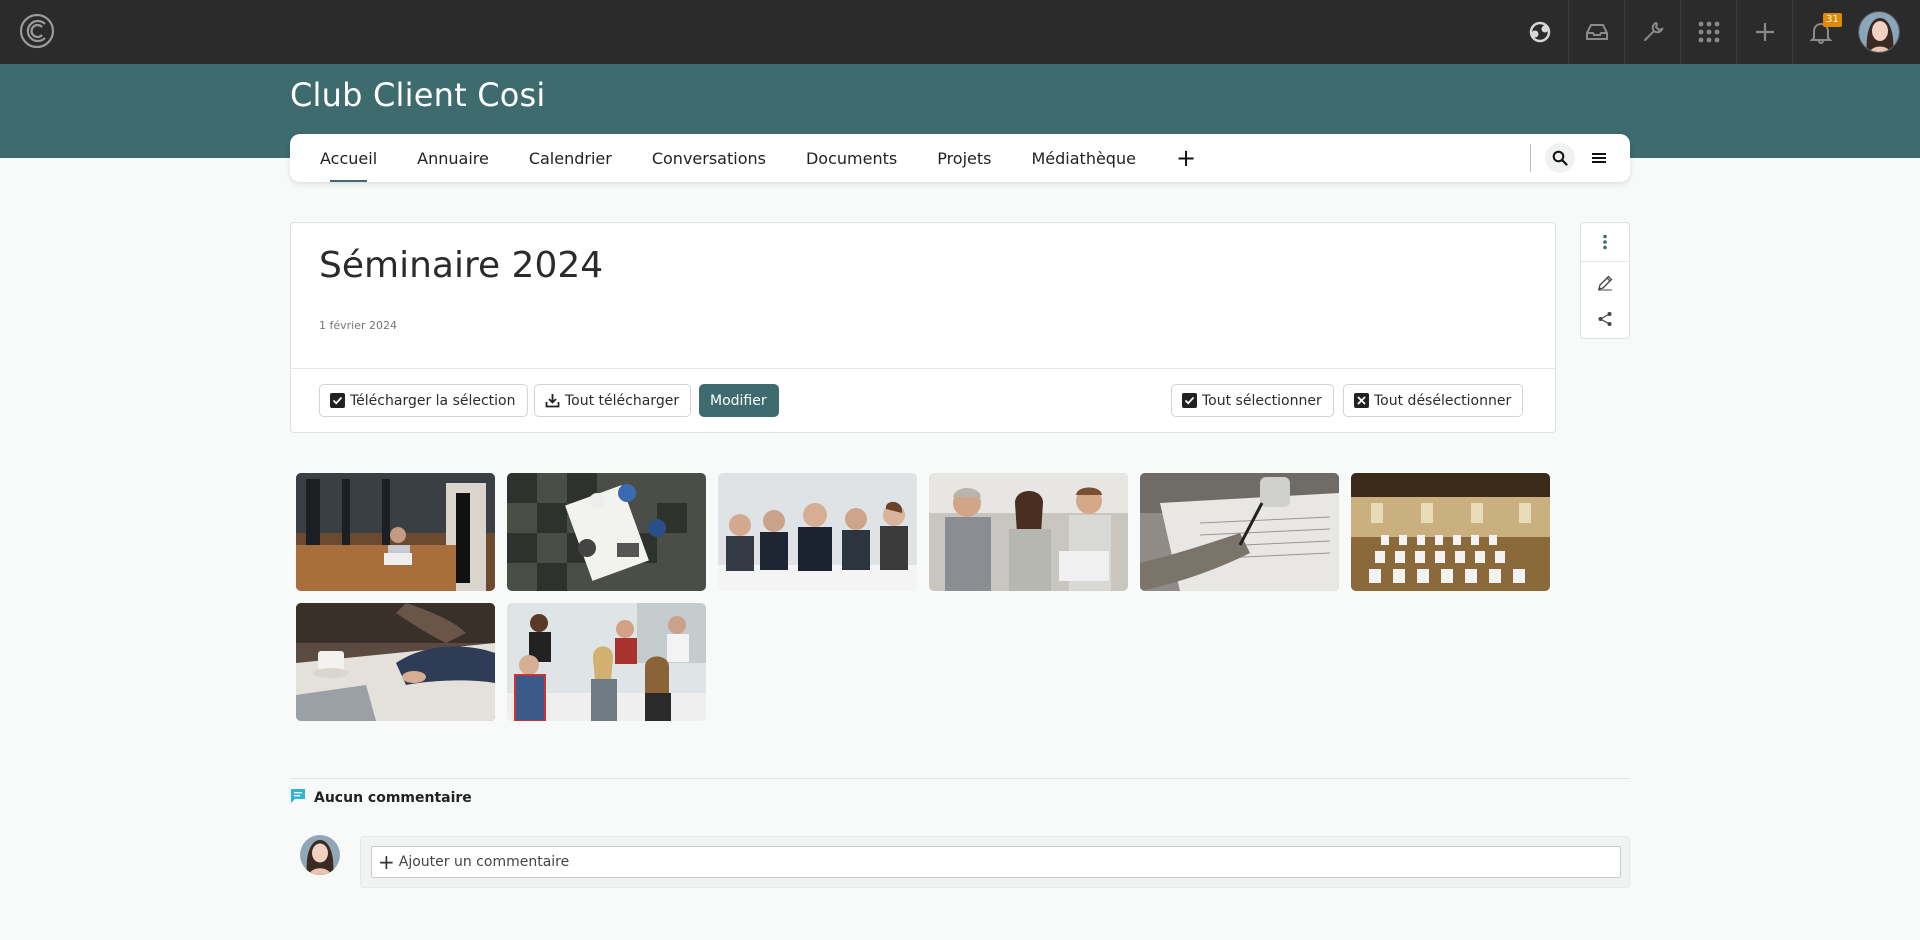 The height and width of the screenshot is (940, 1920). I want to click on tab-documents: Documents, so click(851, 158).